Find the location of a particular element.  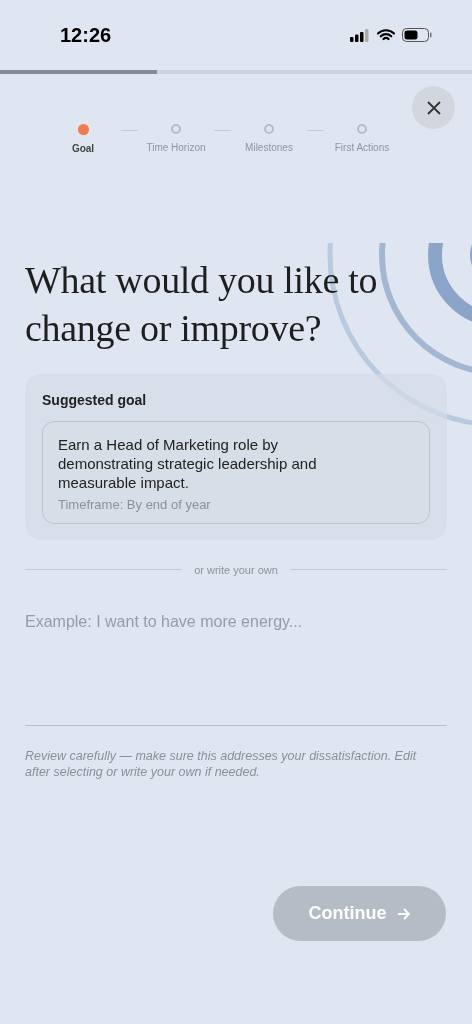

suggested-goal-option: Earn a Head of Marketing role by demonstrating strategic leadership and measurable impact. Timeframe: By end of year is located at coordinates (236, 472).